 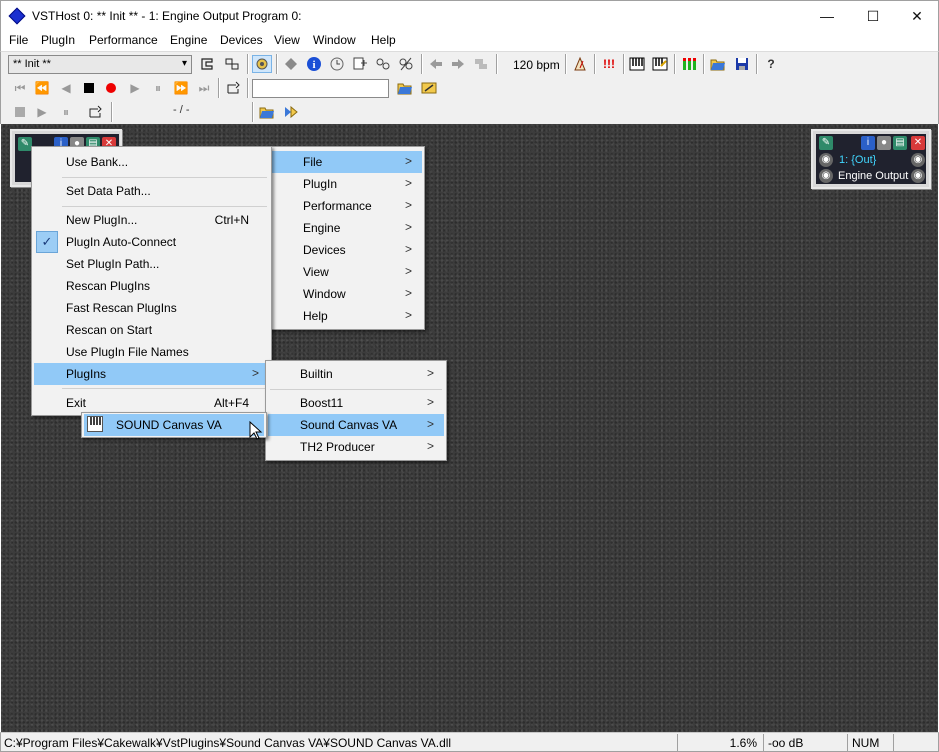 I want to click on popup-file: File >, so click(x=346, y=162).